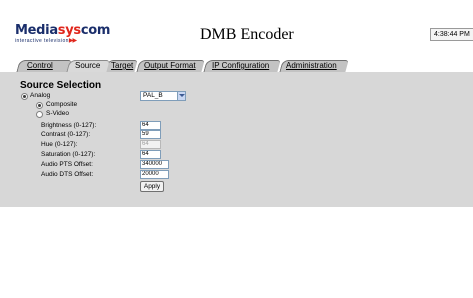  Describe the element at coordinates (95, 30) in the screenshot. I see `logo-suffix: com` at that location.